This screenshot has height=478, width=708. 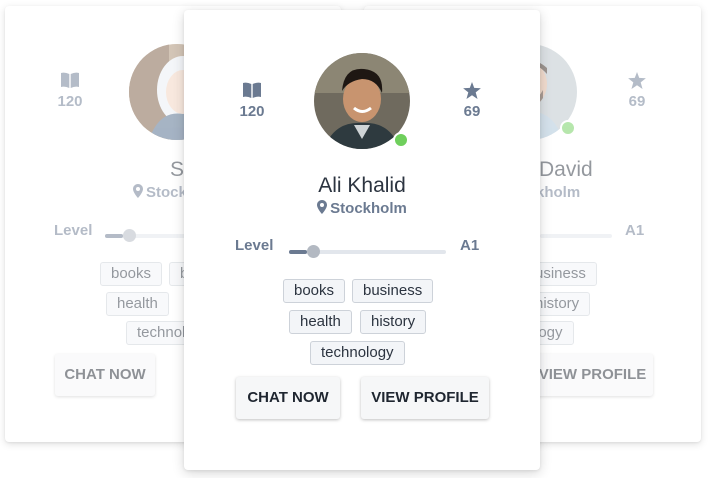 What do you see at coordinates (131, 274) in the screenshot?
I see `tag: books` at bounding box center [131, 274].